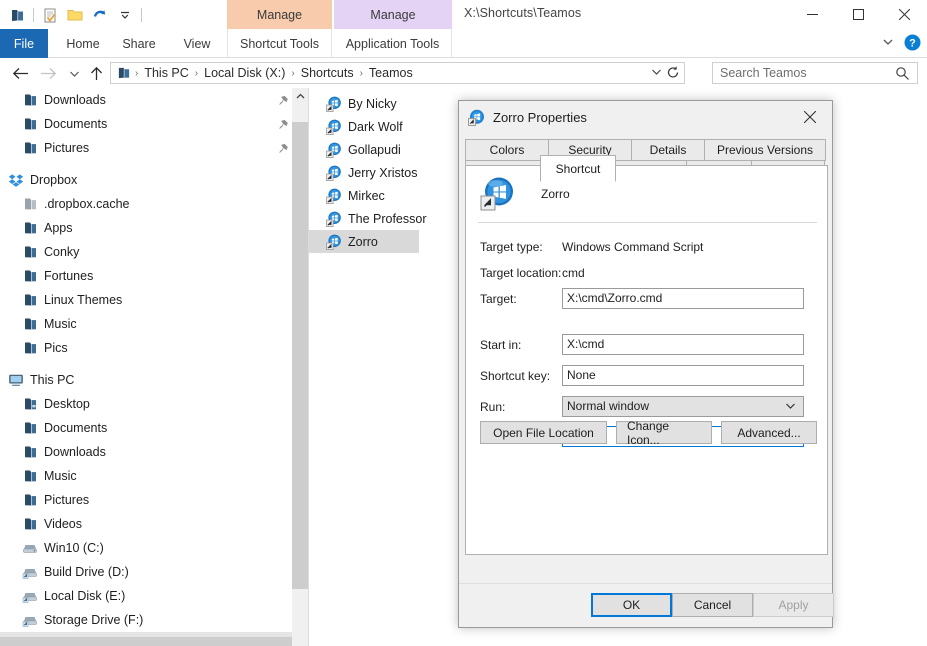  Describe the element at coordinates (83, 300) in the screenshot. I see `sidebar-item-label: Linux Themes` at that location.